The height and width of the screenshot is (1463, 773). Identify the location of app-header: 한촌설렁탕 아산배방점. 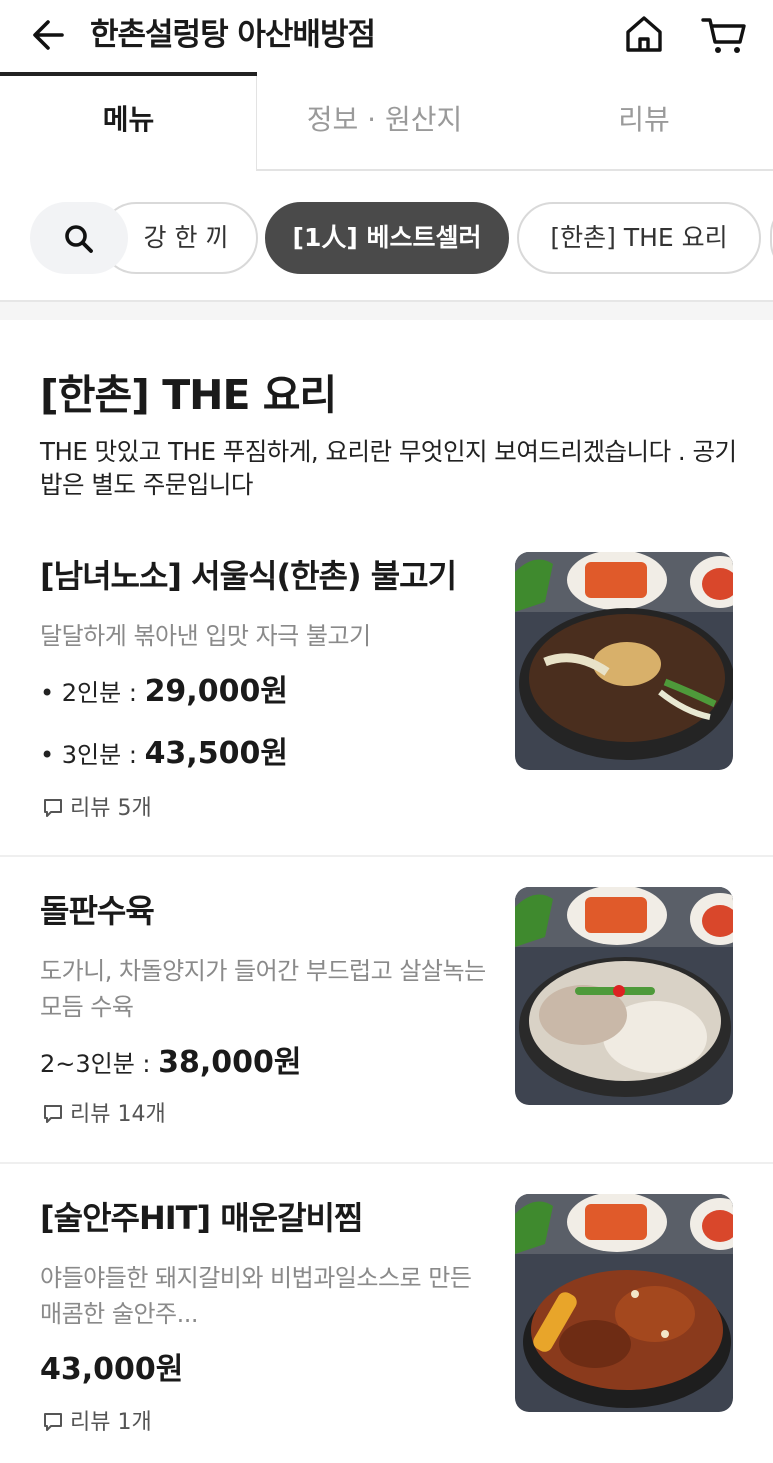
(386, 36).